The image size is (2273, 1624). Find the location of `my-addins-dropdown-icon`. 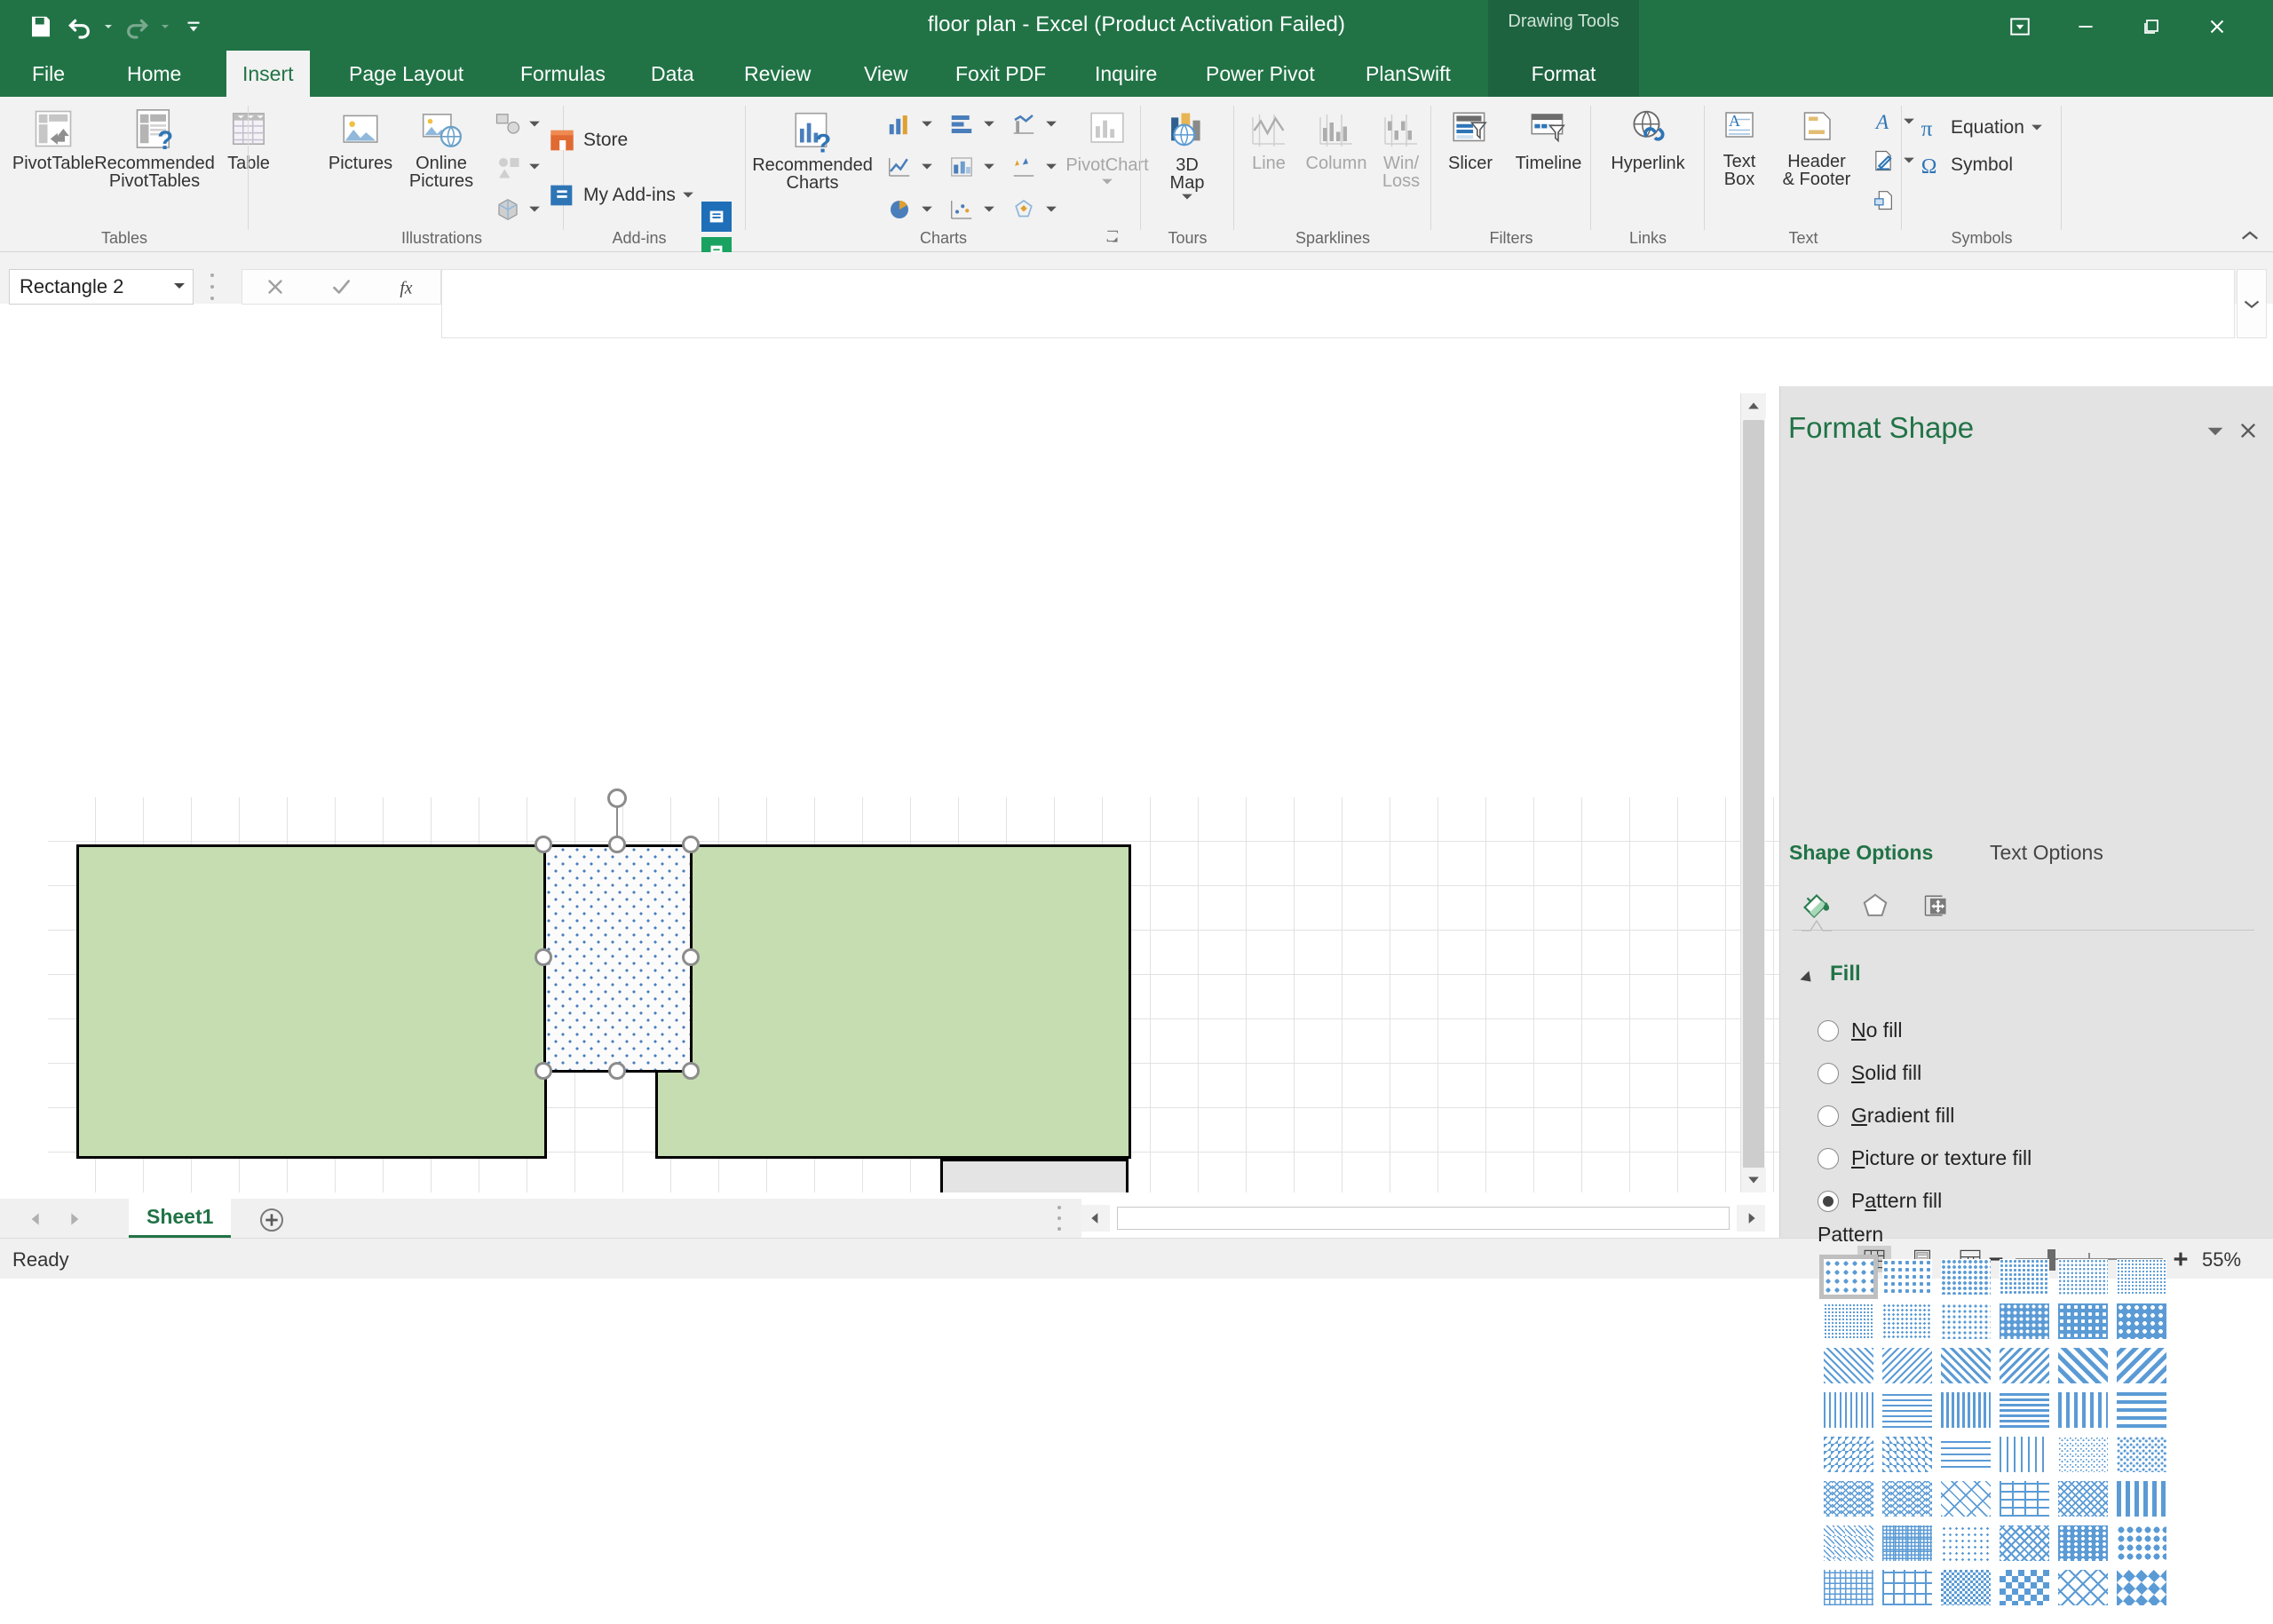

my-addins-dropdown-icon is located at coordinates (688, 195).